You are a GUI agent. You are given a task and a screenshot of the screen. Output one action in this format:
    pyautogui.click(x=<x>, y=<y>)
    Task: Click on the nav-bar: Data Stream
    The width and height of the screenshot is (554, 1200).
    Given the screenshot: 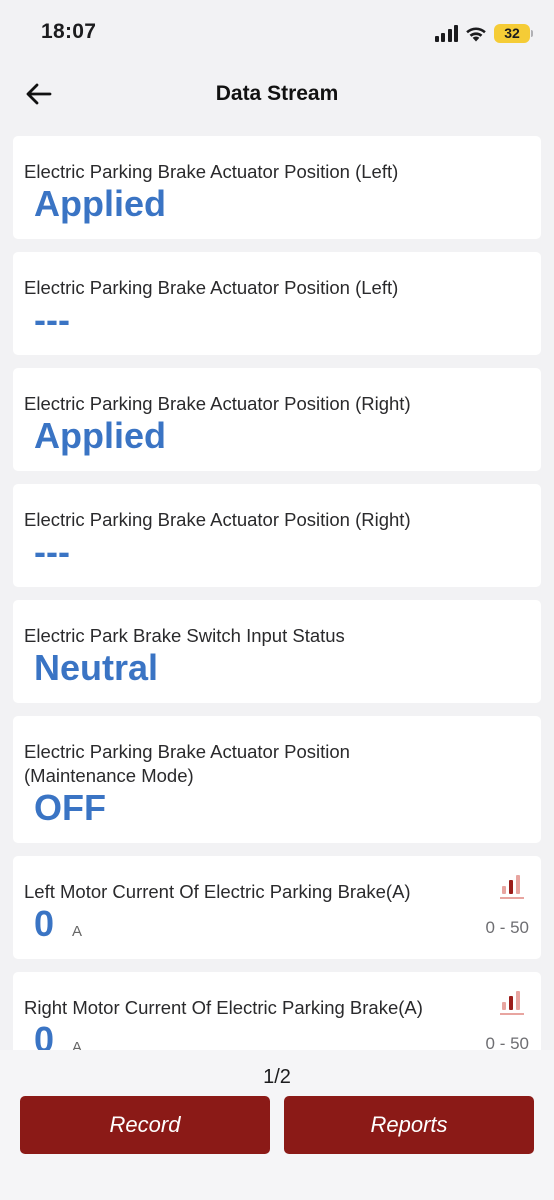 What is the action you would take?
    pyautogui.click(x=277, y=95)
    